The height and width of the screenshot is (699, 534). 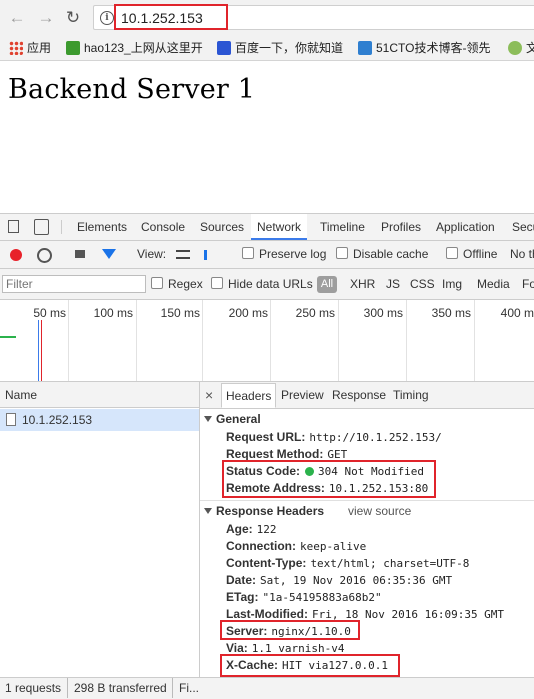 I want to click on tab-elements: Elements, so click(x=102, y=227).